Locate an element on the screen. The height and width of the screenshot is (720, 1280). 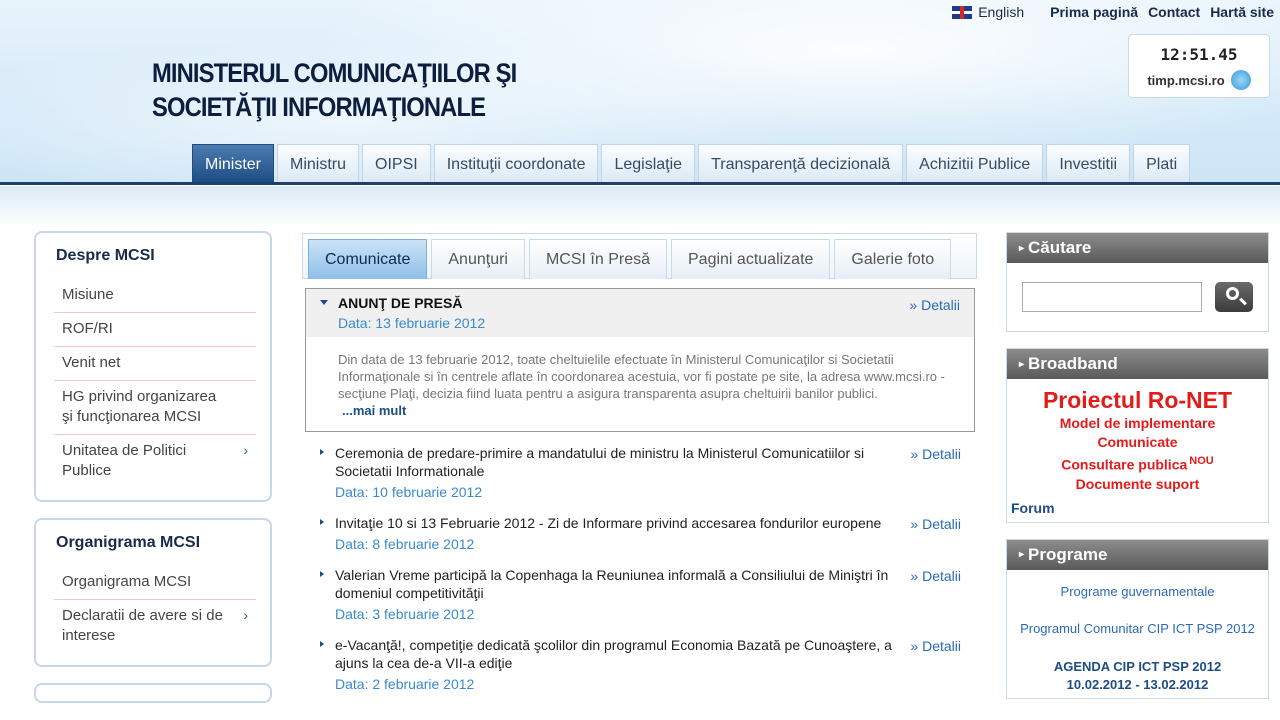
site-title-line2: SOCIETĂŢII INFORMAŢIONALE is located at coordinates (319, 107).